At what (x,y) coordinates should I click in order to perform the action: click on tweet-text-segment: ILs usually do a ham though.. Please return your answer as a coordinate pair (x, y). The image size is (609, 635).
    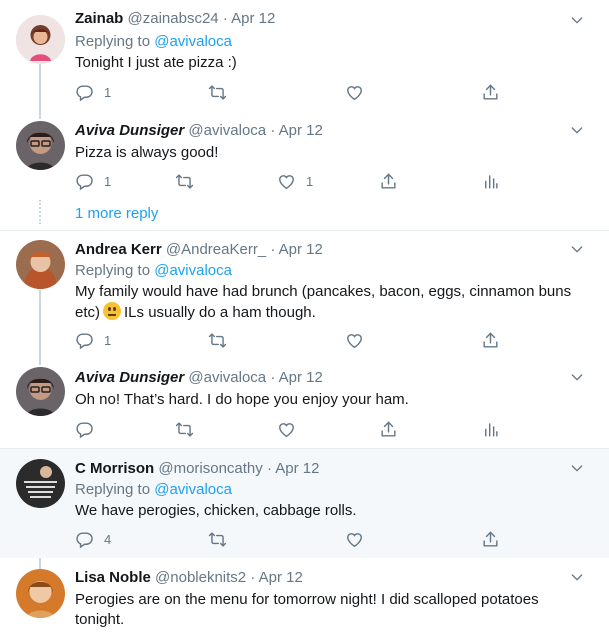
    Looking at the image, I should click on (220, 312).